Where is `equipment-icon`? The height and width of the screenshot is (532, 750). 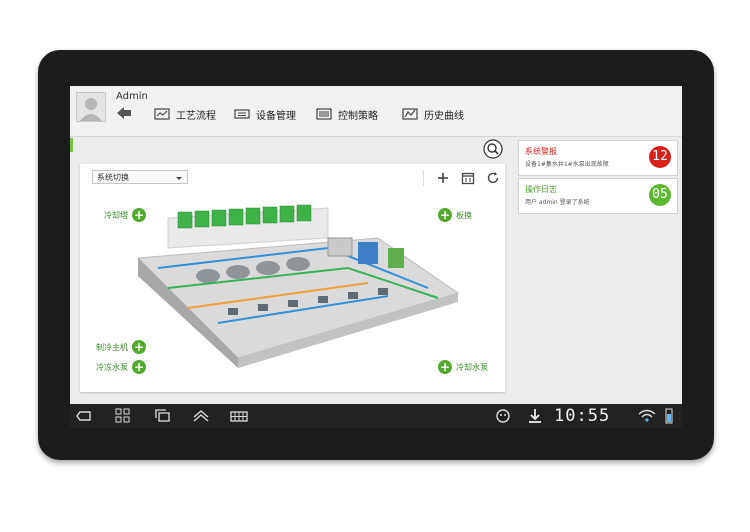 equipment-icon is located at coordinates (242, 114).